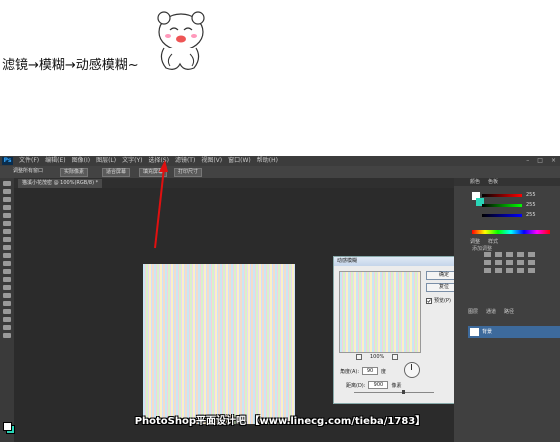 The image size is (560, 442). What do you see at coordinates (511, 232) in the screenshot?
I see `color-spectrum-bar` at bounding box center [511, 232].